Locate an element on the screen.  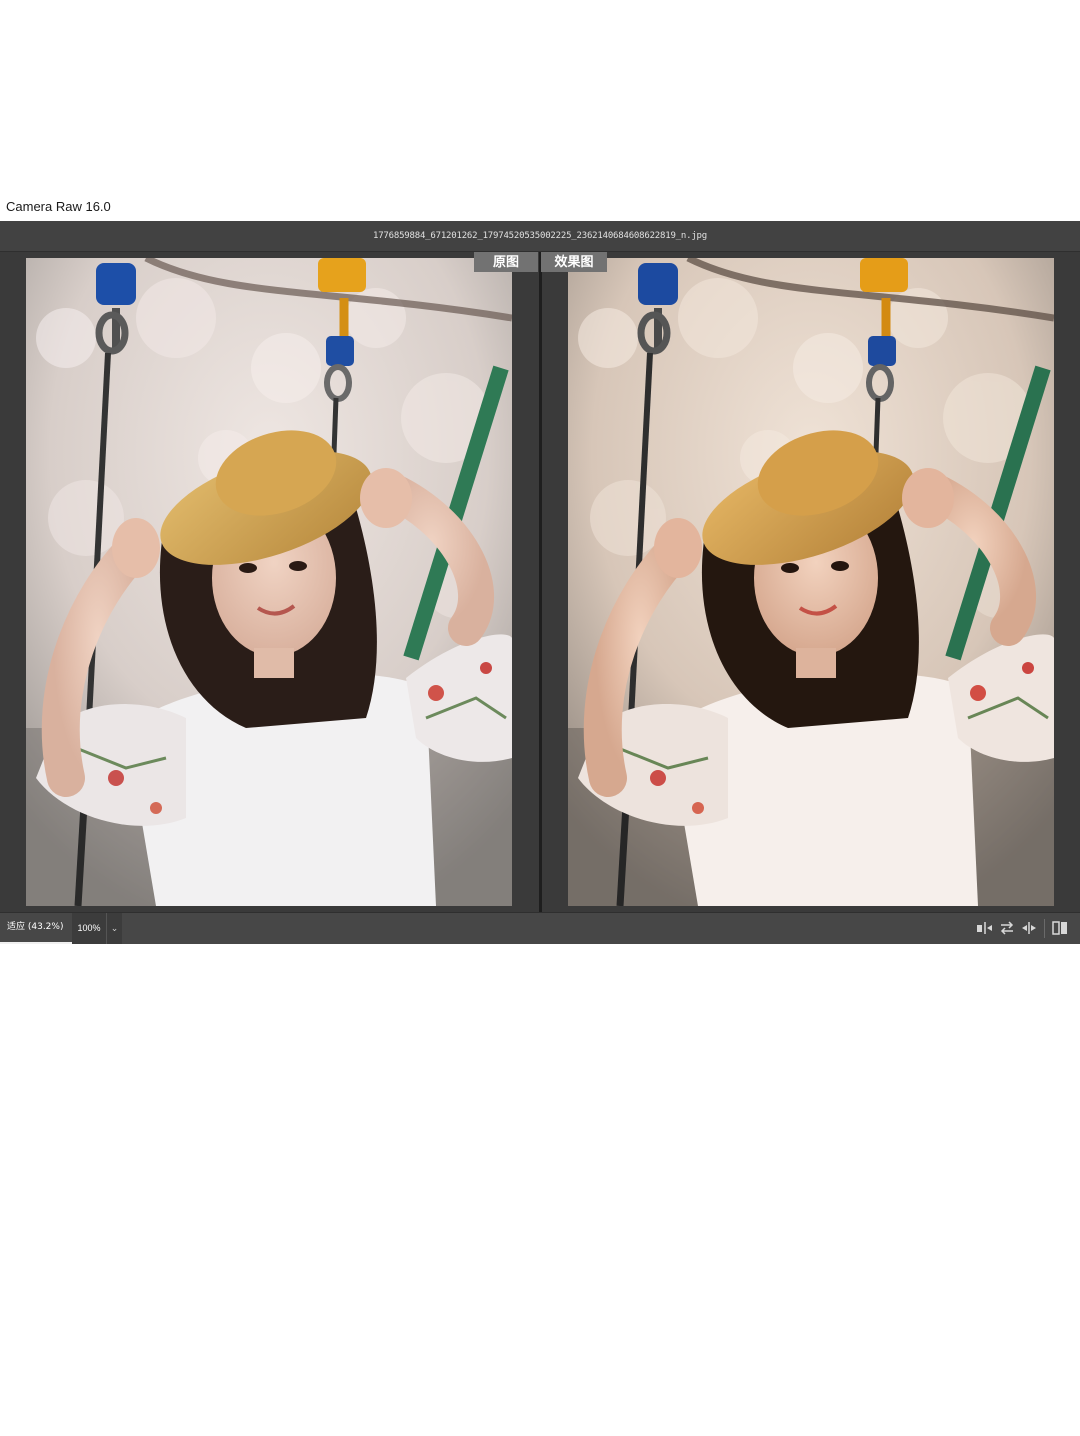
zoom-100-button: 100% is located at coordinates (89, 928).